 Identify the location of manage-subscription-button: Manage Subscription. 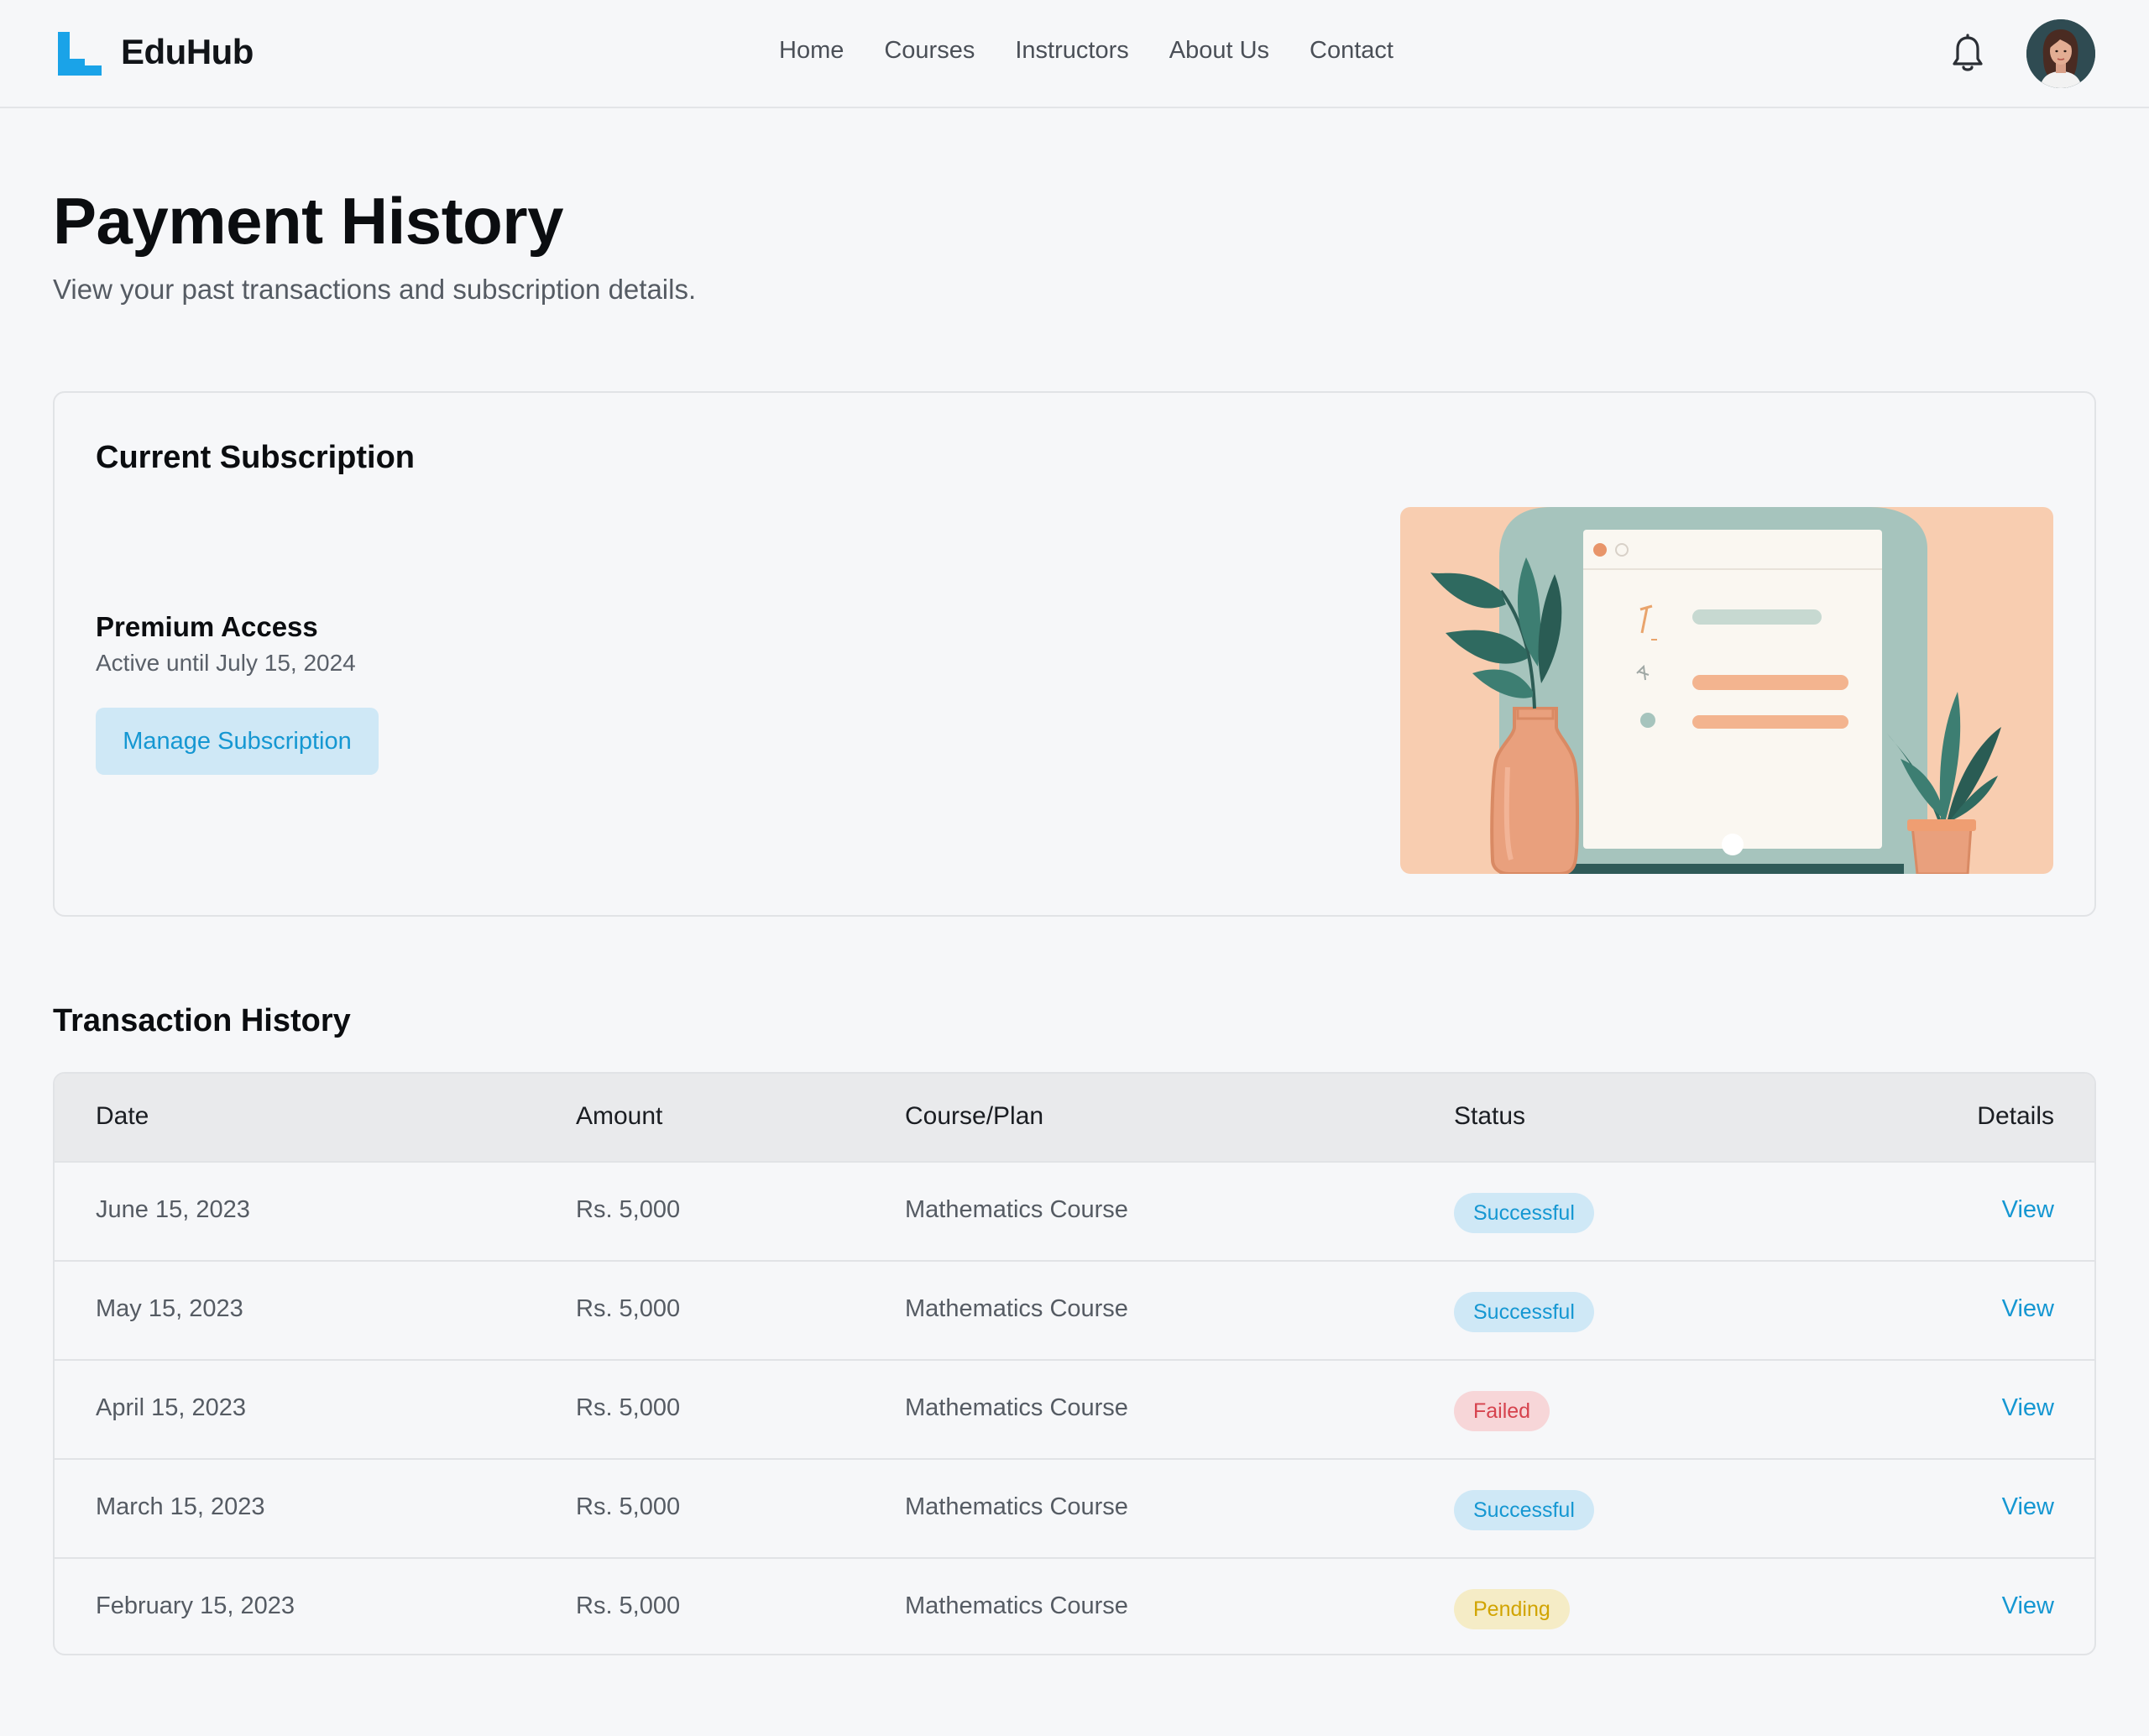
(238, 741).